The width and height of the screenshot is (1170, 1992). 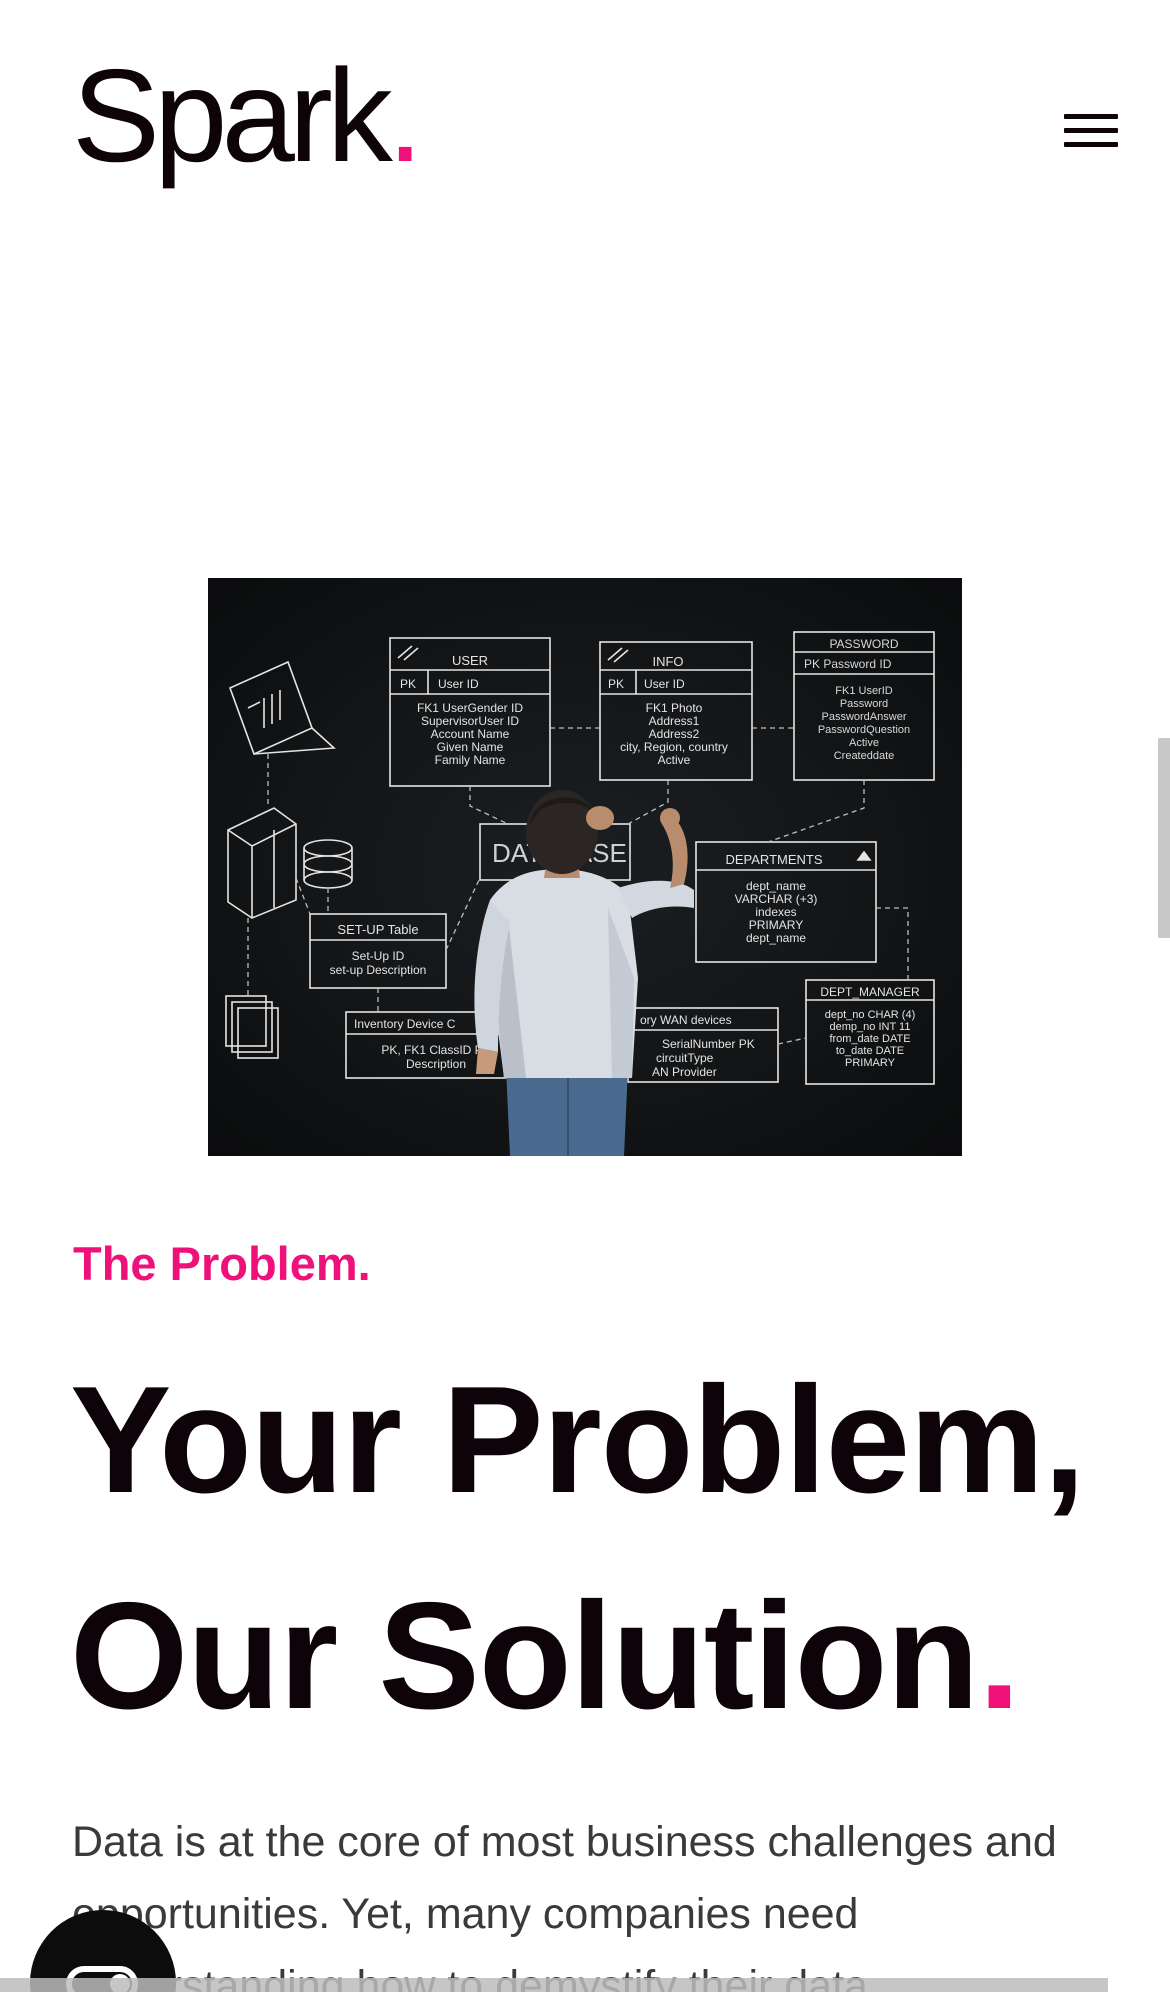 What do you see at coordinates (674, 708) in the screenshot?
I see `info-field: FK1 Photo` at bounding box center [674, 708].